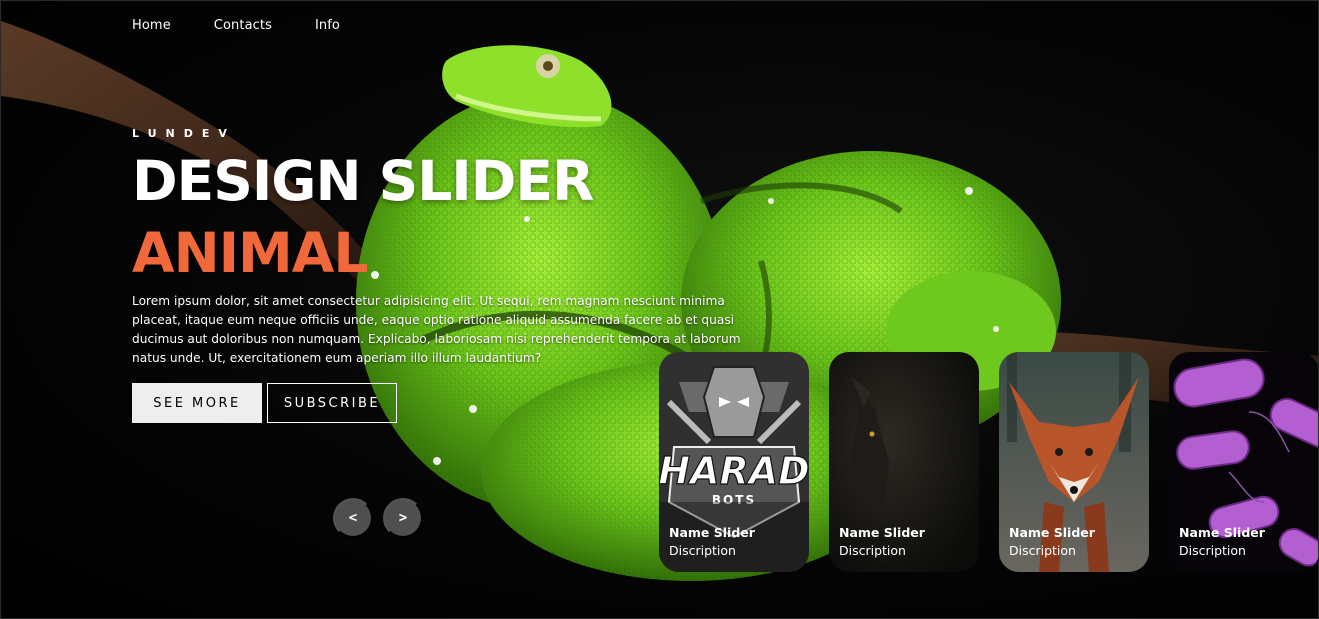 The height and width of the screenshot is (619, 1319). Describe the element at coordinates (250, 253) in the screenshot. I see `slide-topic: ANIMAL` at that location.